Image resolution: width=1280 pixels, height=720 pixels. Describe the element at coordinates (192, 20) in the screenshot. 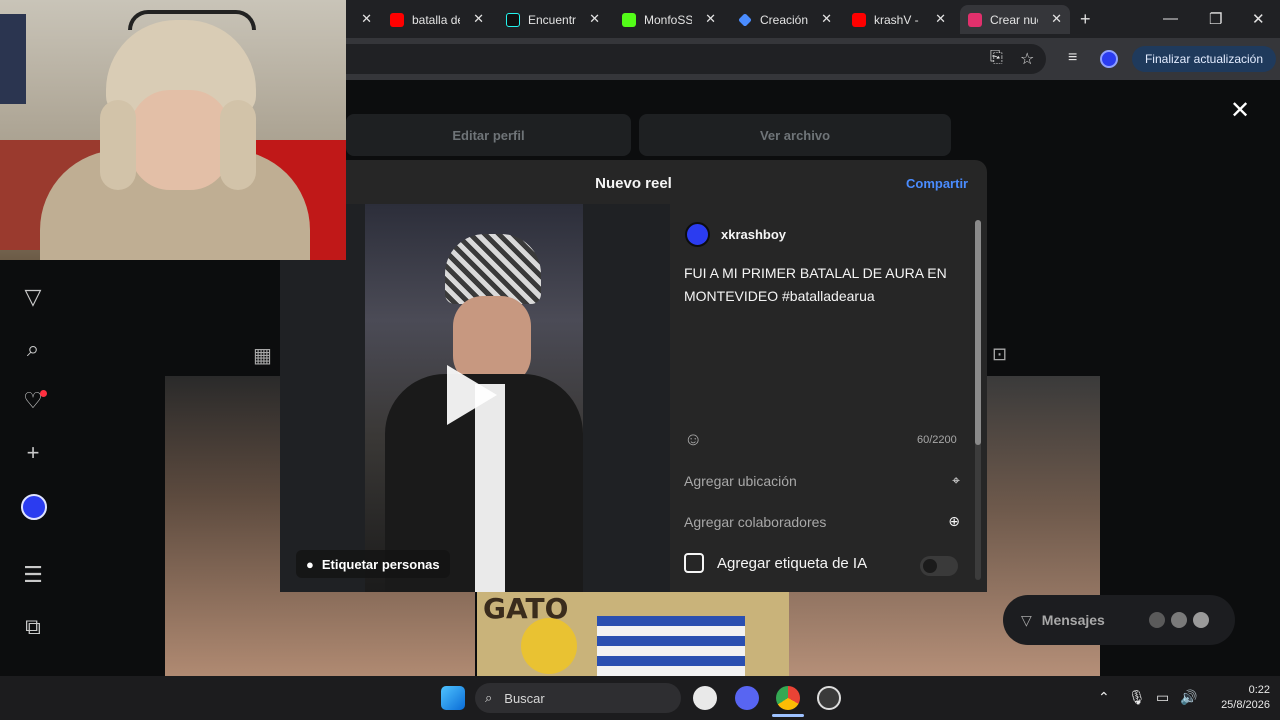

I see `headphones` at that location.